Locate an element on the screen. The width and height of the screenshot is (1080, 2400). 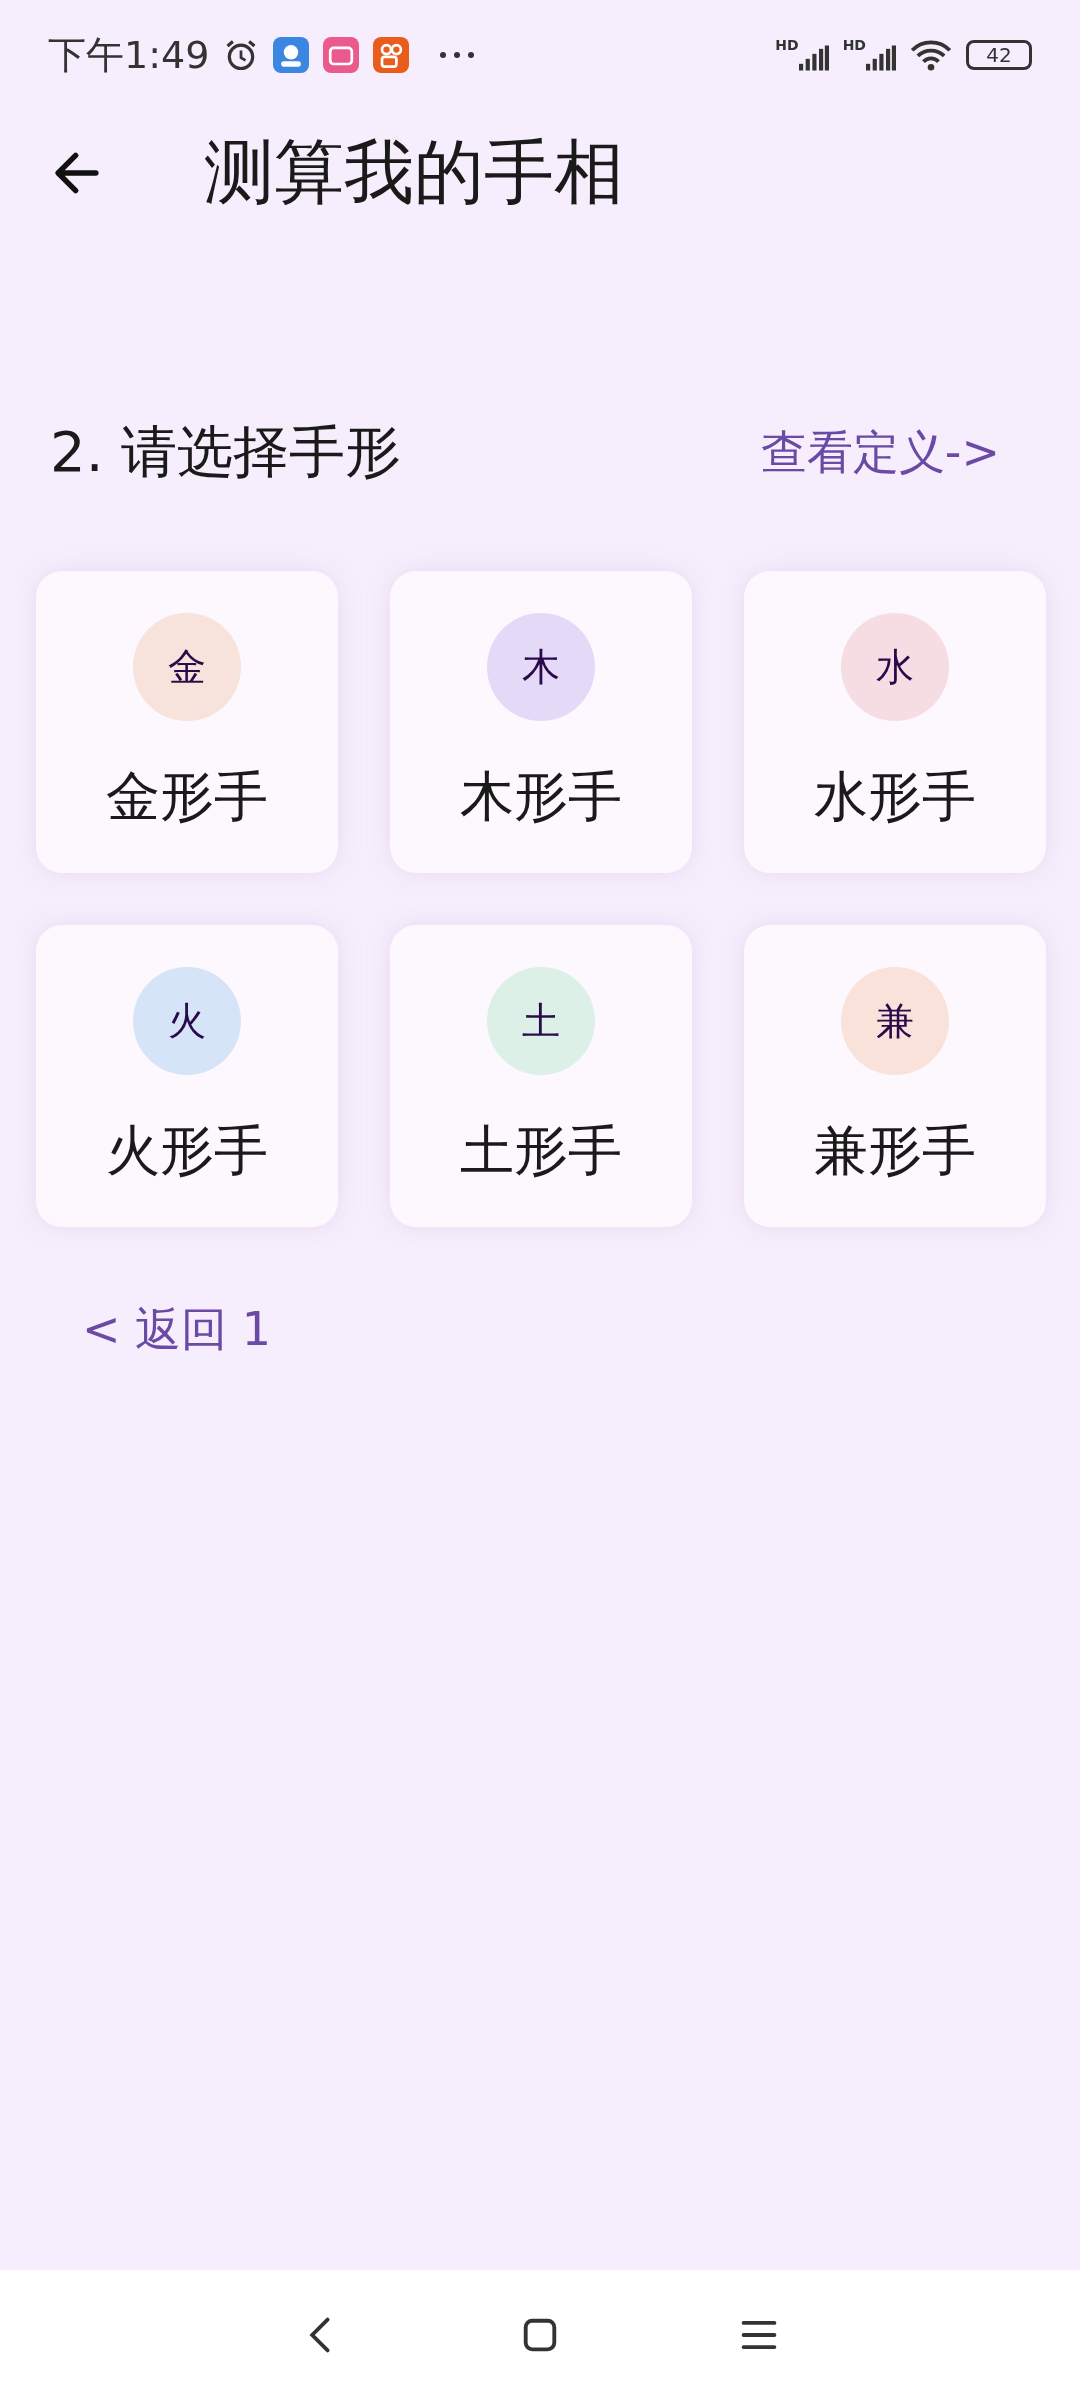
element-badge: 金 is located at coordinates (187, 667).